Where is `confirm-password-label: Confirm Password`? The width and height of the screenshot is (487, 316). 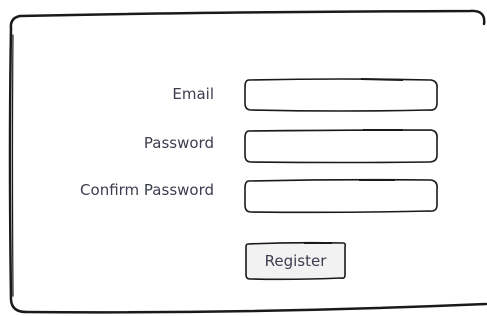 confirm-password-label: Confirm Password is located at coordinates (147, 190).